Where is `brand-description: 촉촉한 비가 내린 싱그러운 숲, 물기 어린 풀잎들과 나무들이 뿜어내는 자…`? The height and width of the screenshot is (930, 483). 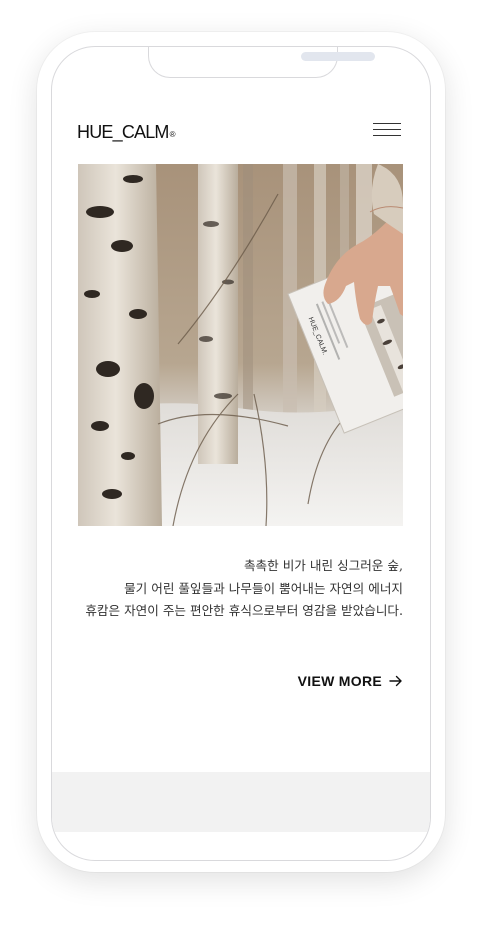
brand-description: 촉촉한 비가 내린 싱그러운 숲, 물기 어린 풀잎들과 나무들이 뿜어내는 자… is located at coordinates (237, 589).